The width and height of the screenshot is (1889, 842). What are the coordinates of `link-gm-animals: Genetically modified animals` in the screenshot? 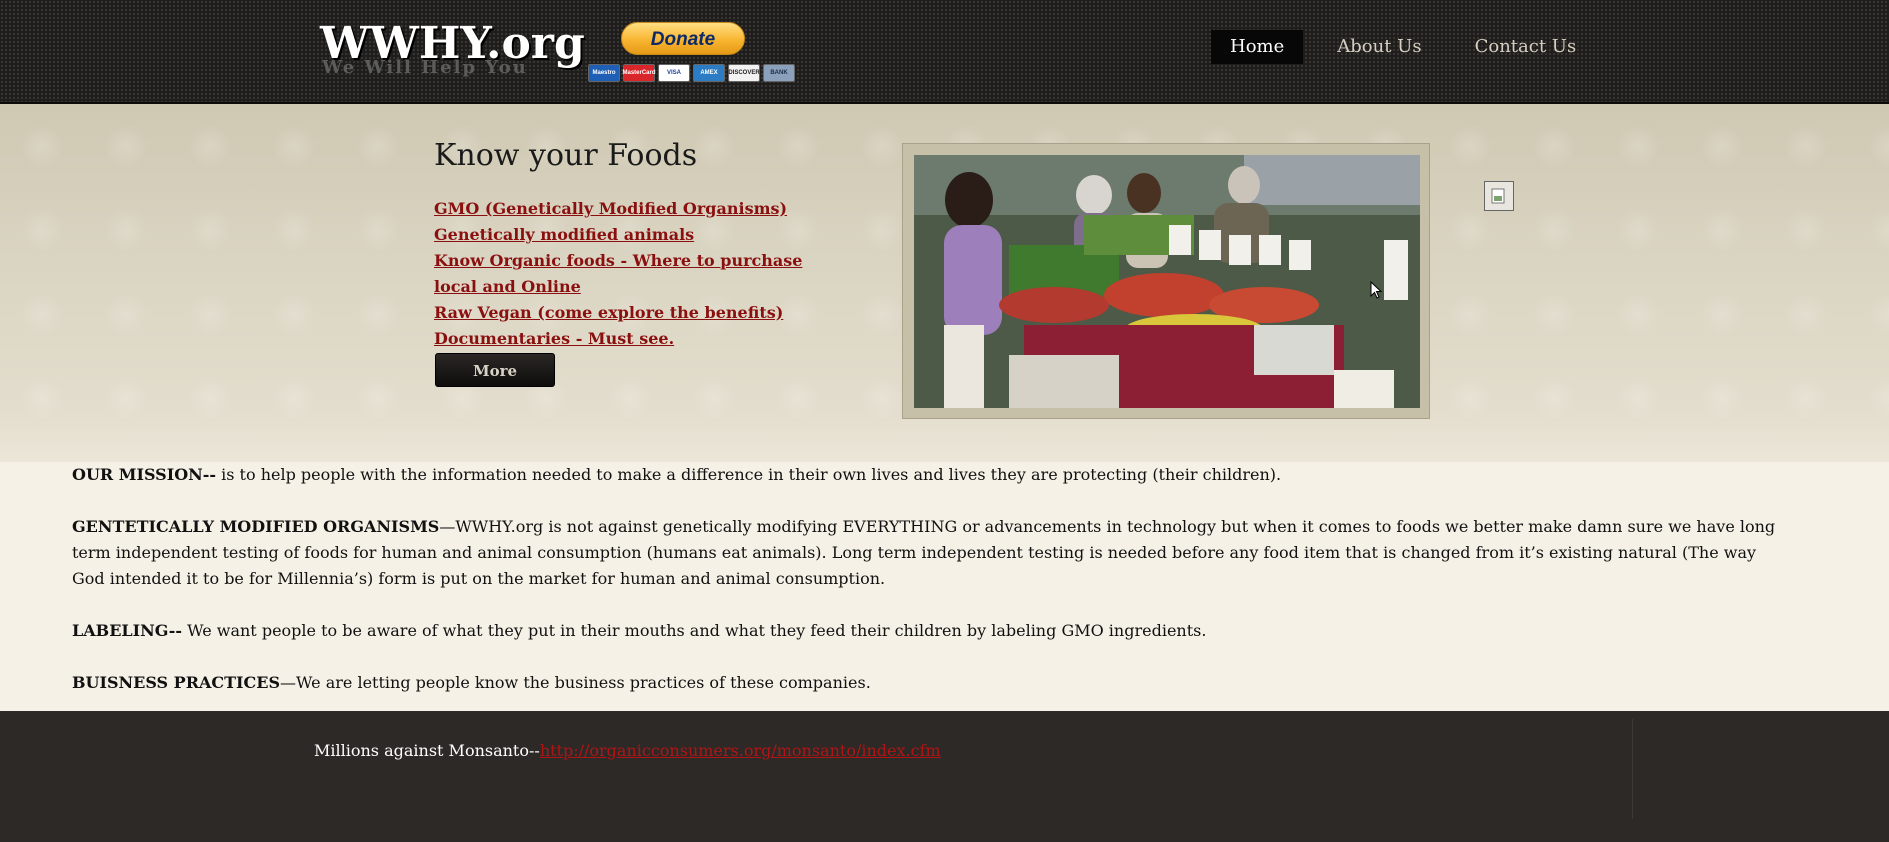 It's located at (634, 235).